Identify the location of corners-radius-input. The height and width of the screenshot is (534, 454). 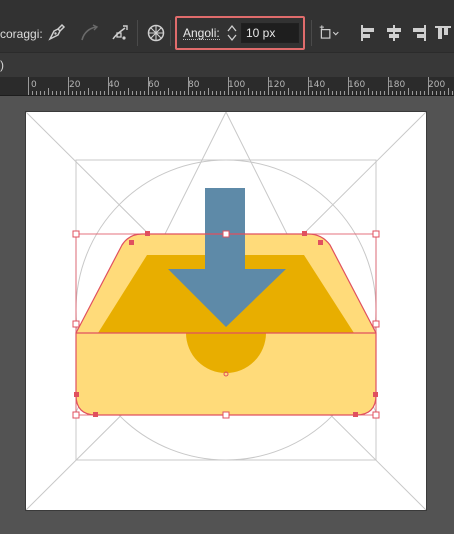
(270, 33).